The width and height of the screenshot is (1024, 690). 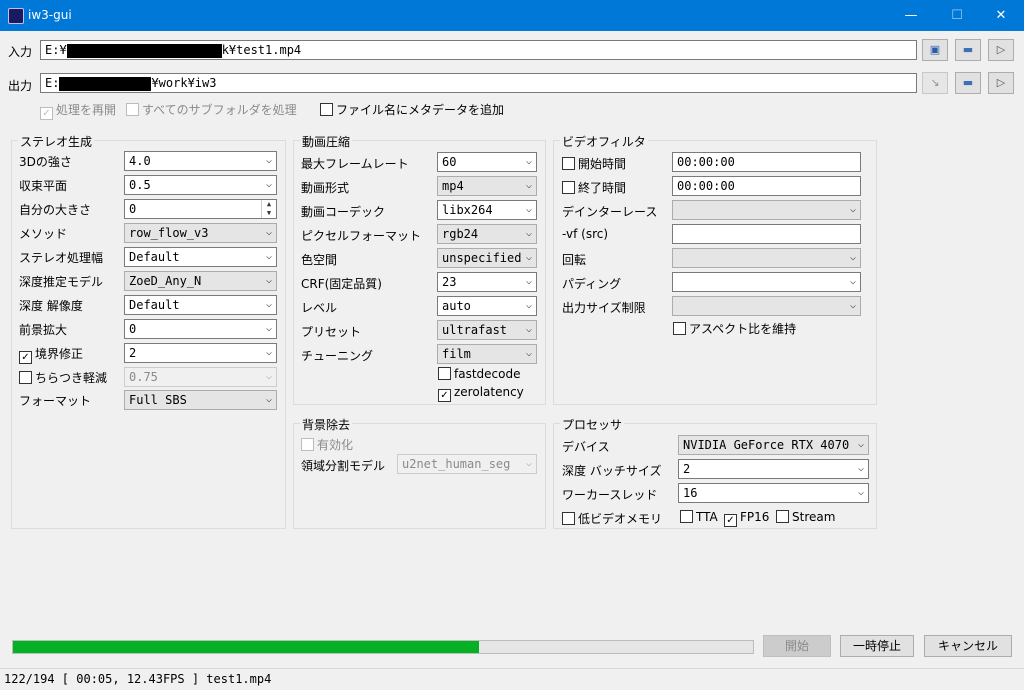 What do you see at coordinates (773, 469) in the screenshot?
I see `batch-size-select: 2 ⌵` at bounding box center [773, 469].